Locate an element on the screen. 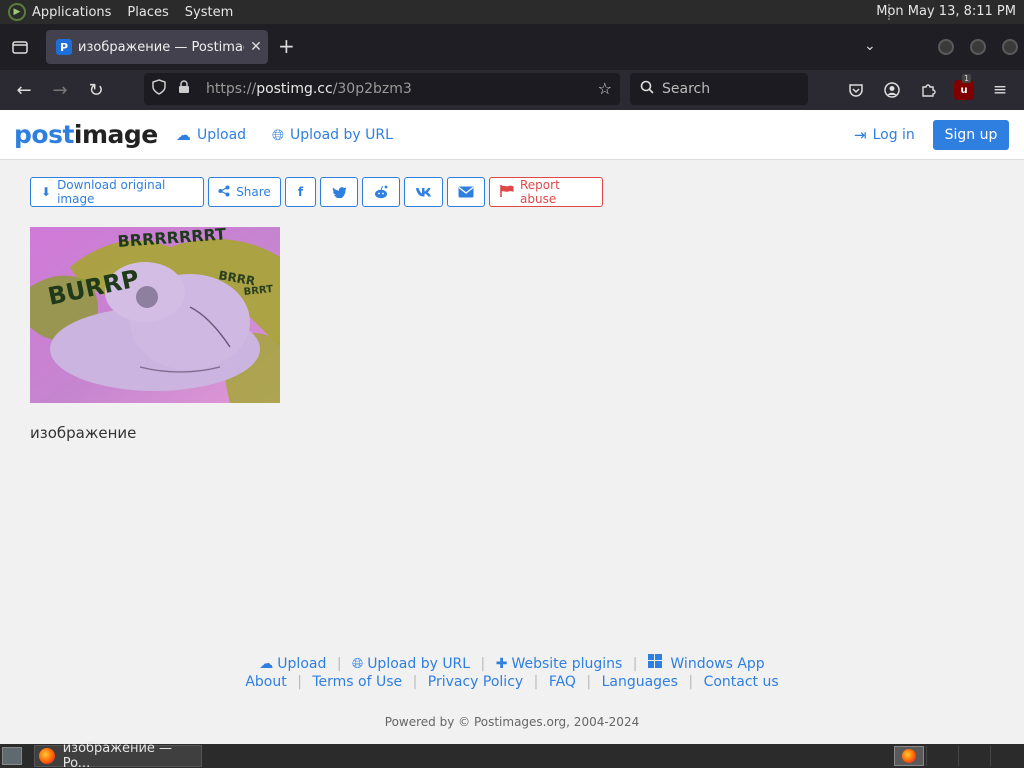 This screenshot has height=768, width=1024. uploaded-image-artwork: BRRRRRRRT BURRP BRRR BRRT is located at coordinates (155, 315).